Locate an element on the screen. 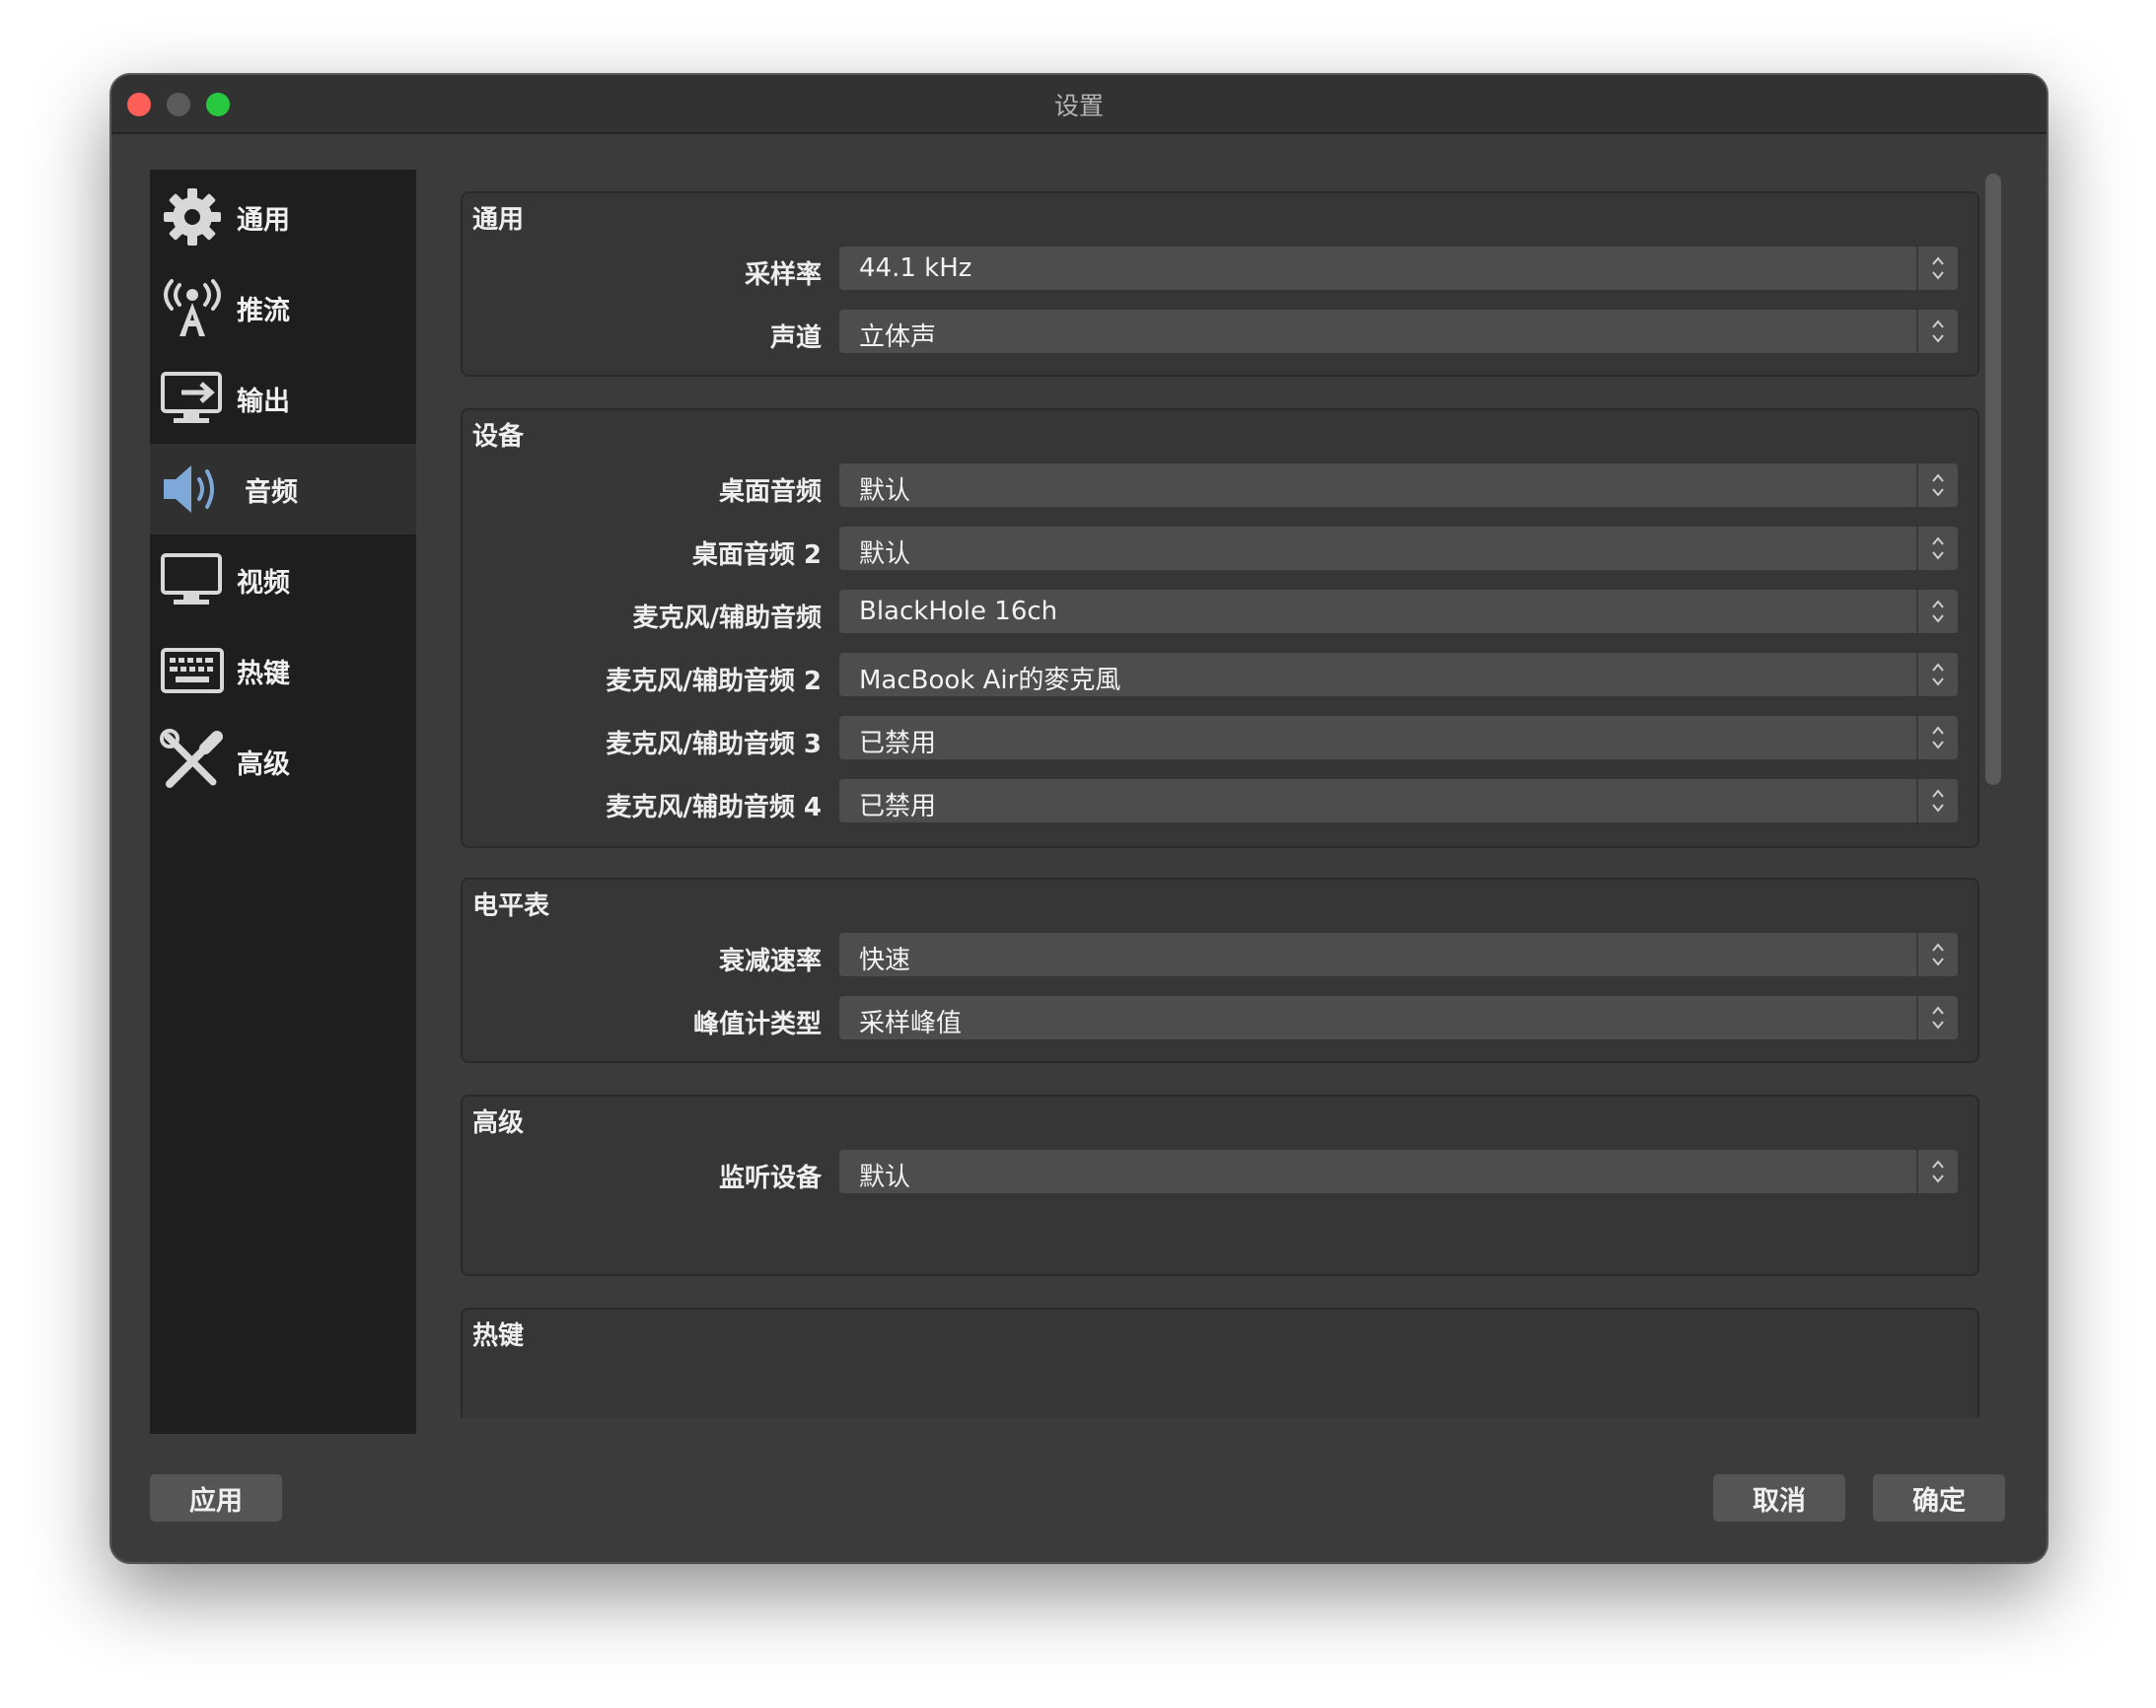  settings-sidebar: 通用 推流 输出 音频 视频 热键 高级 is located at coordinates (283, 802).